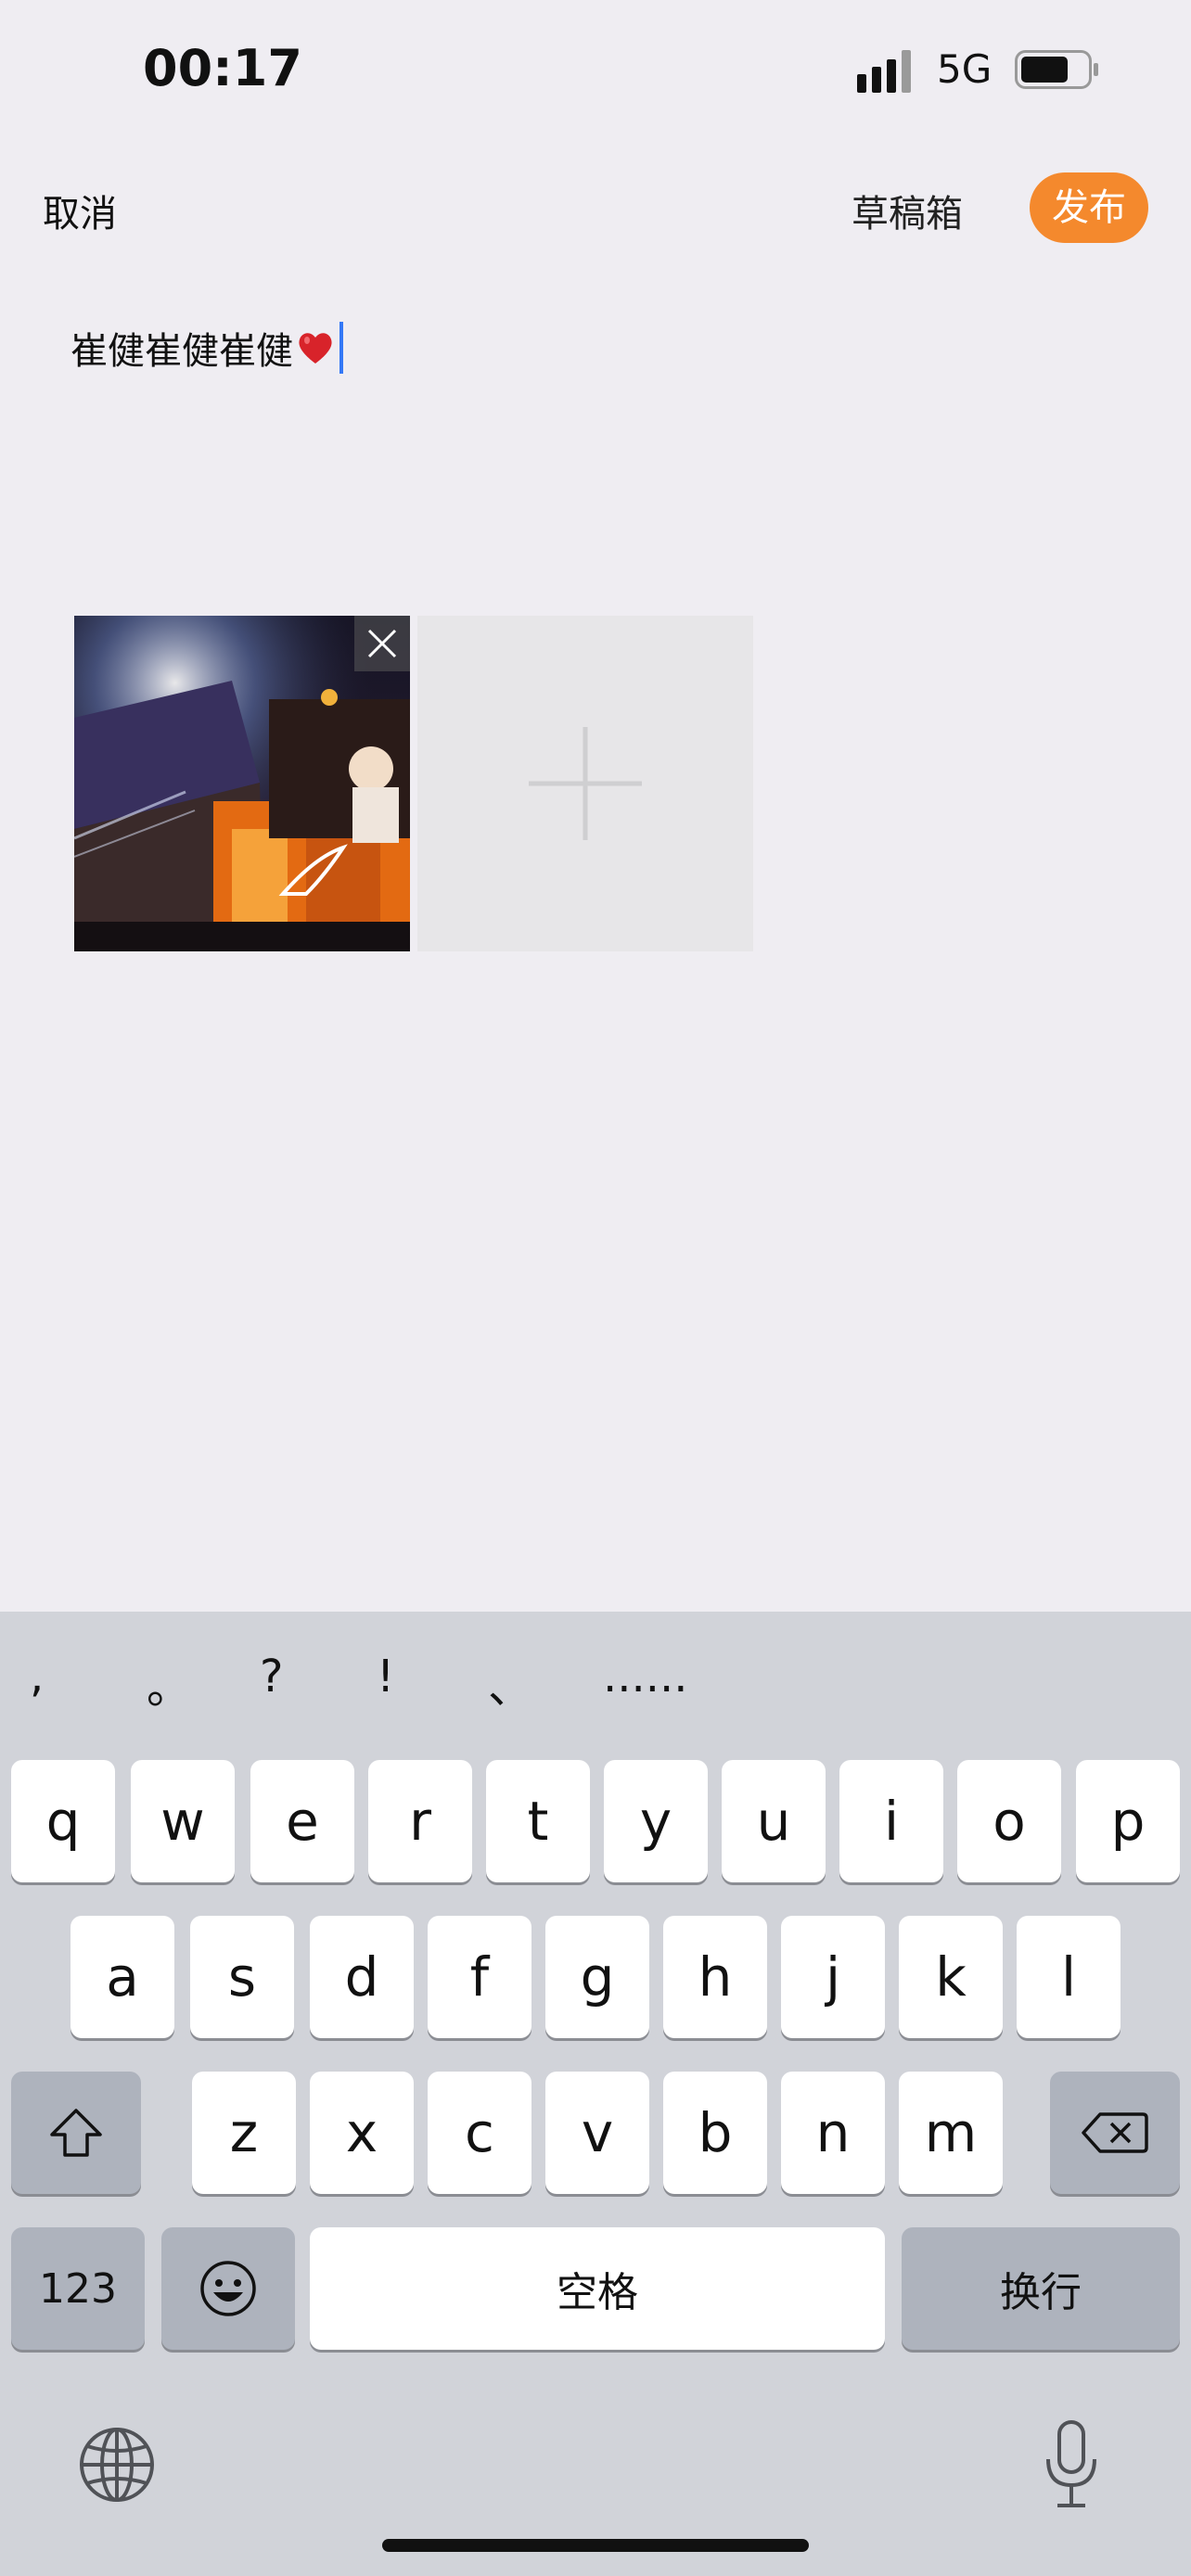  Describe the element at coordinates (884, 71) in the screenshot. I see `cellular-signal-icon` at that location.